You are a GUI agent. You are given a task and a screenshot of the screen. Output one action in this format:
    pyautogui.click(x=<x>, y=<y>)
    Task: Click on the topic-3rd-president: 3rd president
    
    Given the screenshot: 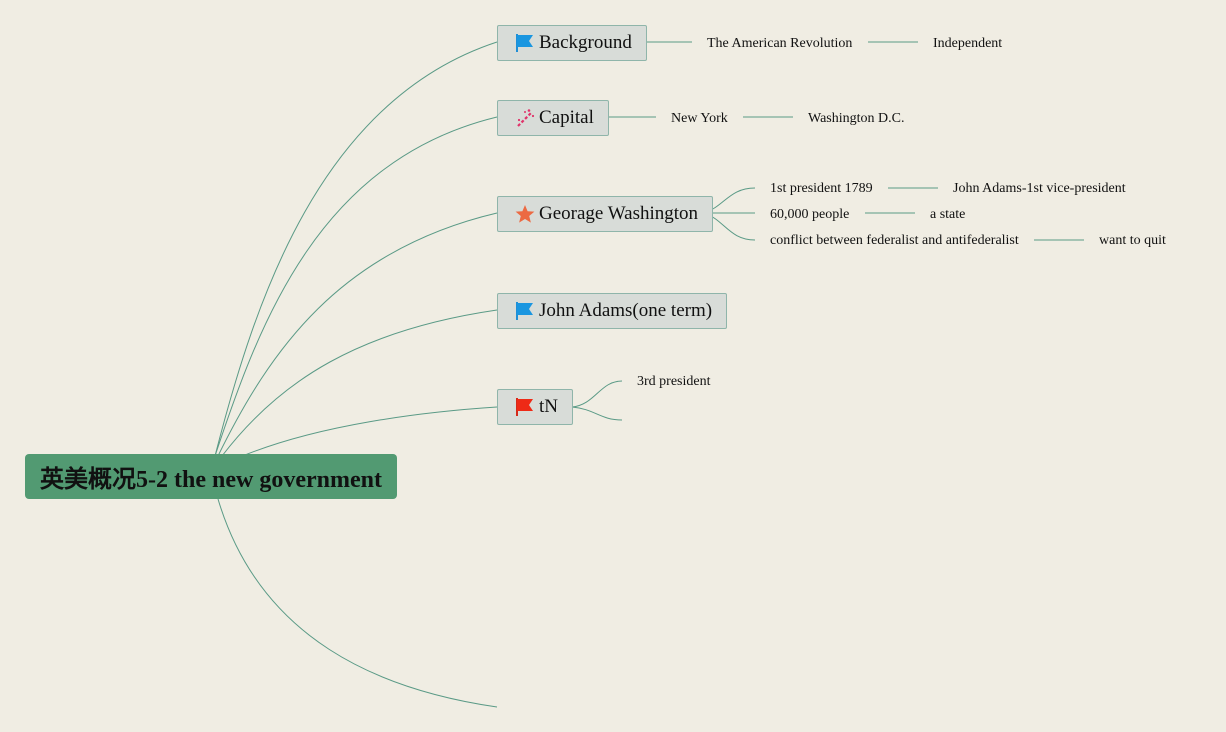 What is the action you would take?
    pyautogui.click(x=673, y=382)
    